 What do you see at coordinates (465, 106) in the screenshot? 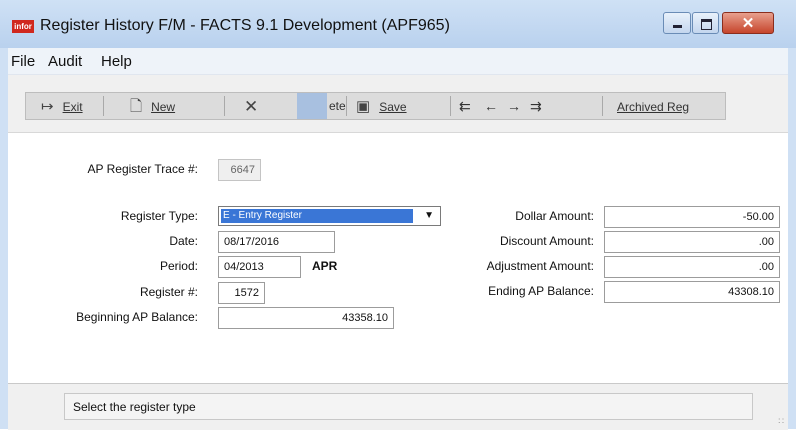
I see `first-record-icon: ⇇` at bounding box center [465, 106].